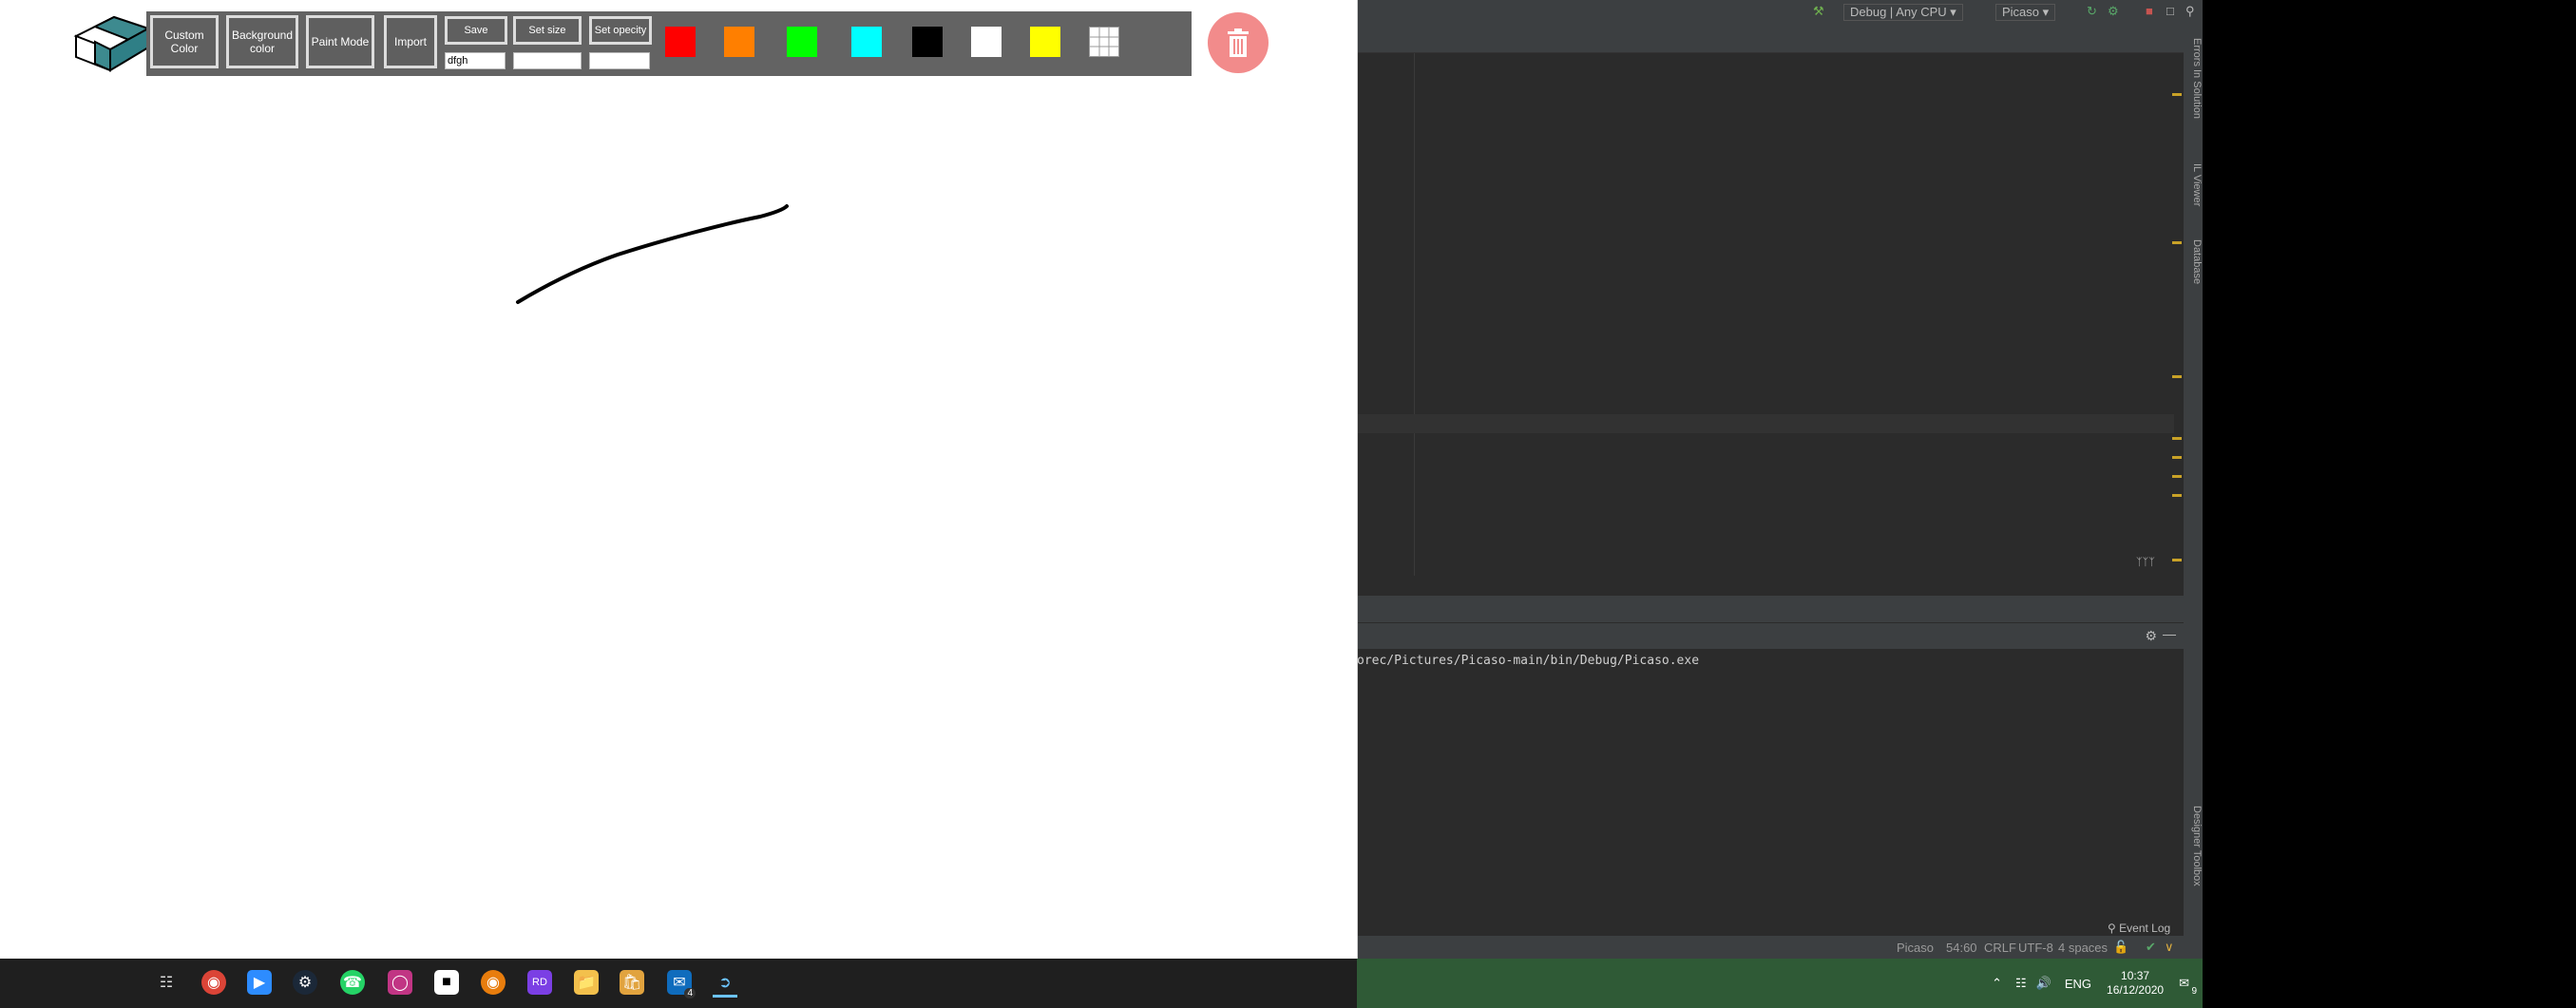  What do you see at coordinates (652, 254) in the screenshot?
I see `brush-stroke` at bounding box center [652, 254].